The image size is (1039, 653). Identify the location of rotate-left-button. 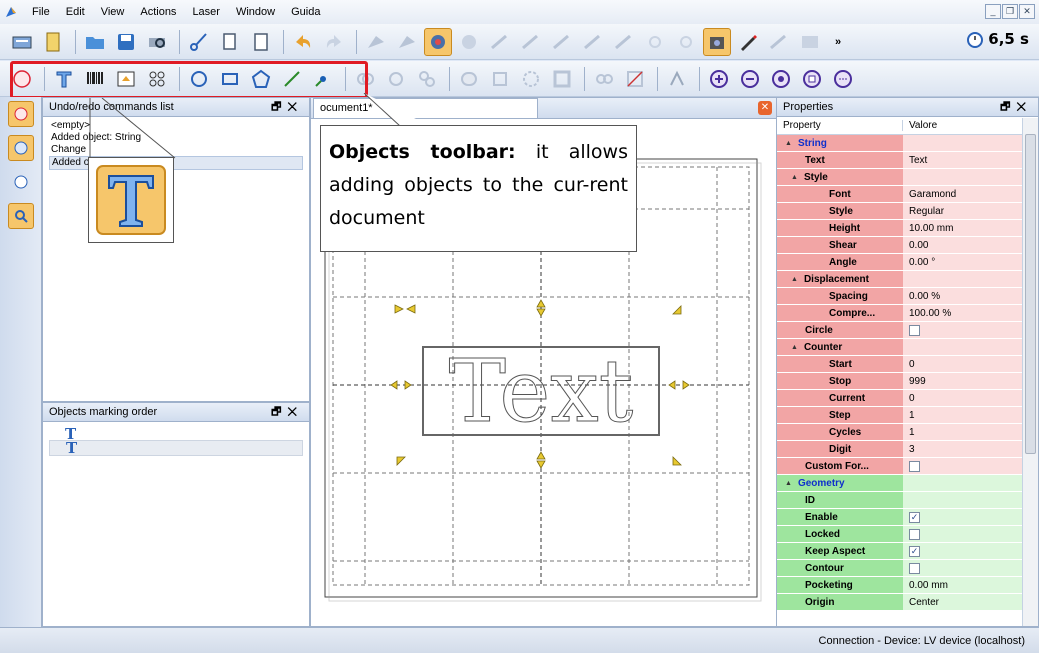
(655, 42).